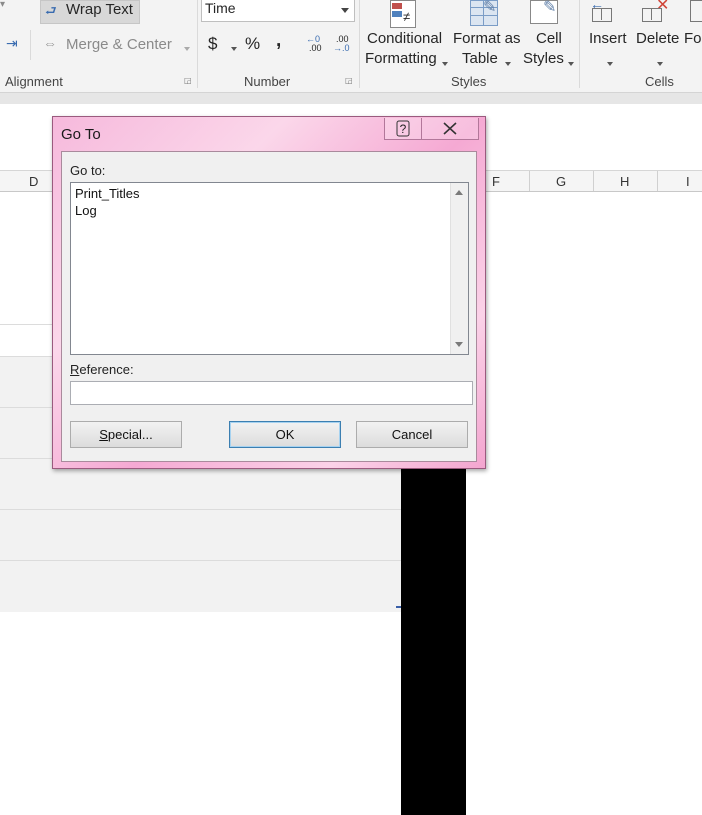  I want to click on insert-label: Insert, so click(608, 38).